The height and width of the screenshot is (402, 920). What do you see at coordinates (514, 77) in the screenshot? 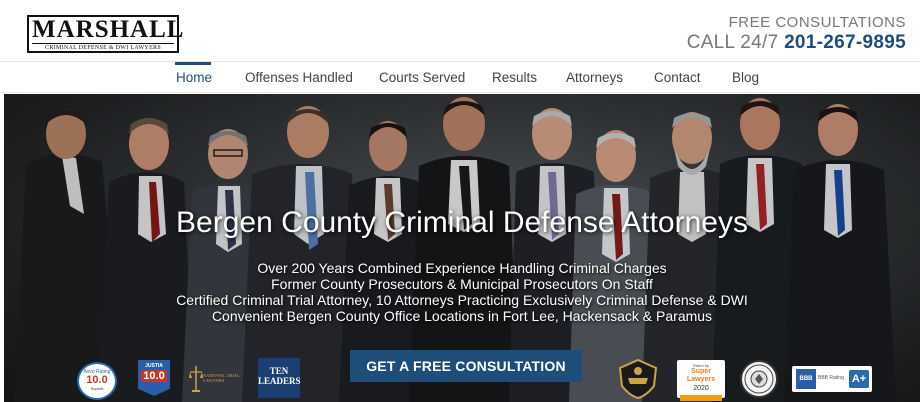
I see `nav-results: Results` at bounding box center [514, 77].